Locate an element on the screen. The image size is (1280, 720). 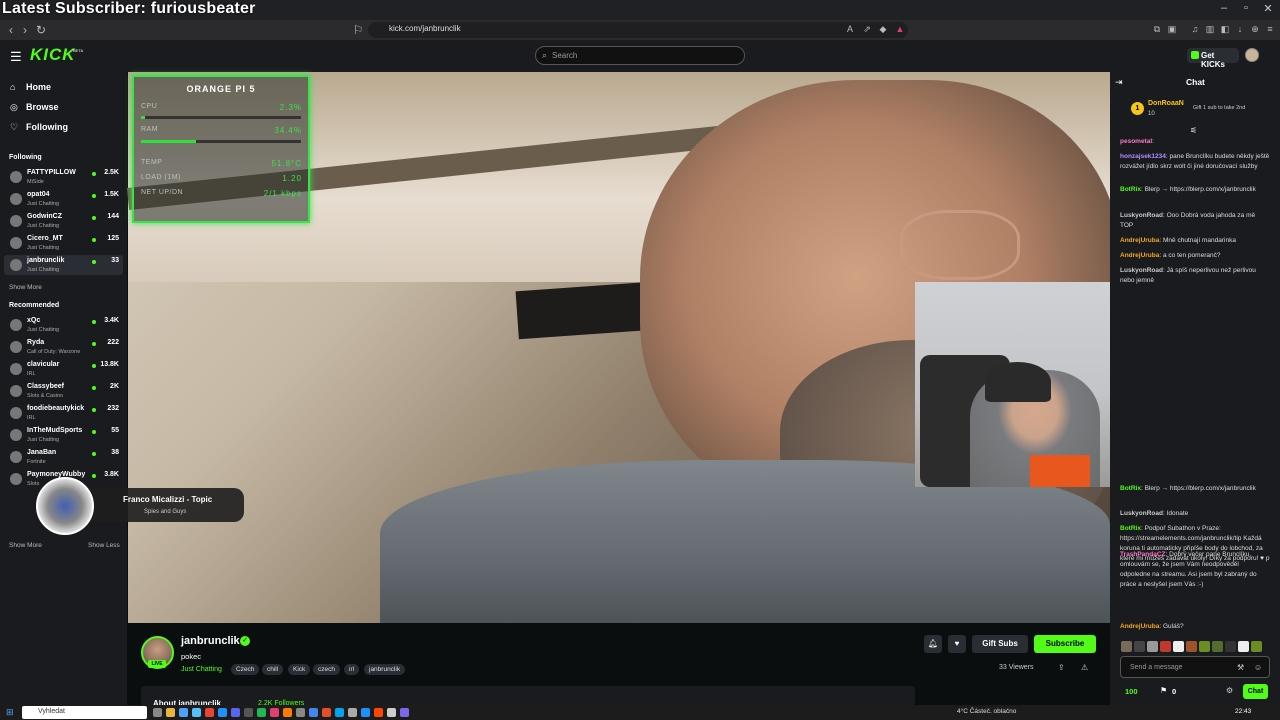
extension-icon: ▲ is located at coordinates (900, 29).